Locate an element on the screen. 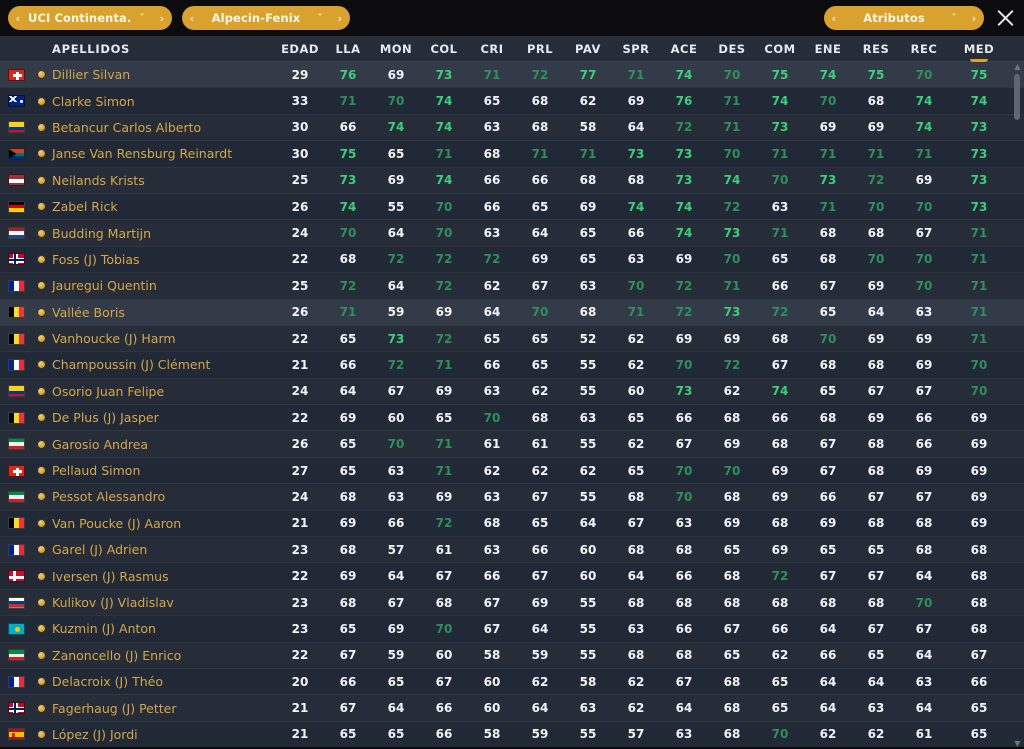 This screenshot has height=749, width=1024. column-header-lla: LLA is located at coordinates (348, 49).